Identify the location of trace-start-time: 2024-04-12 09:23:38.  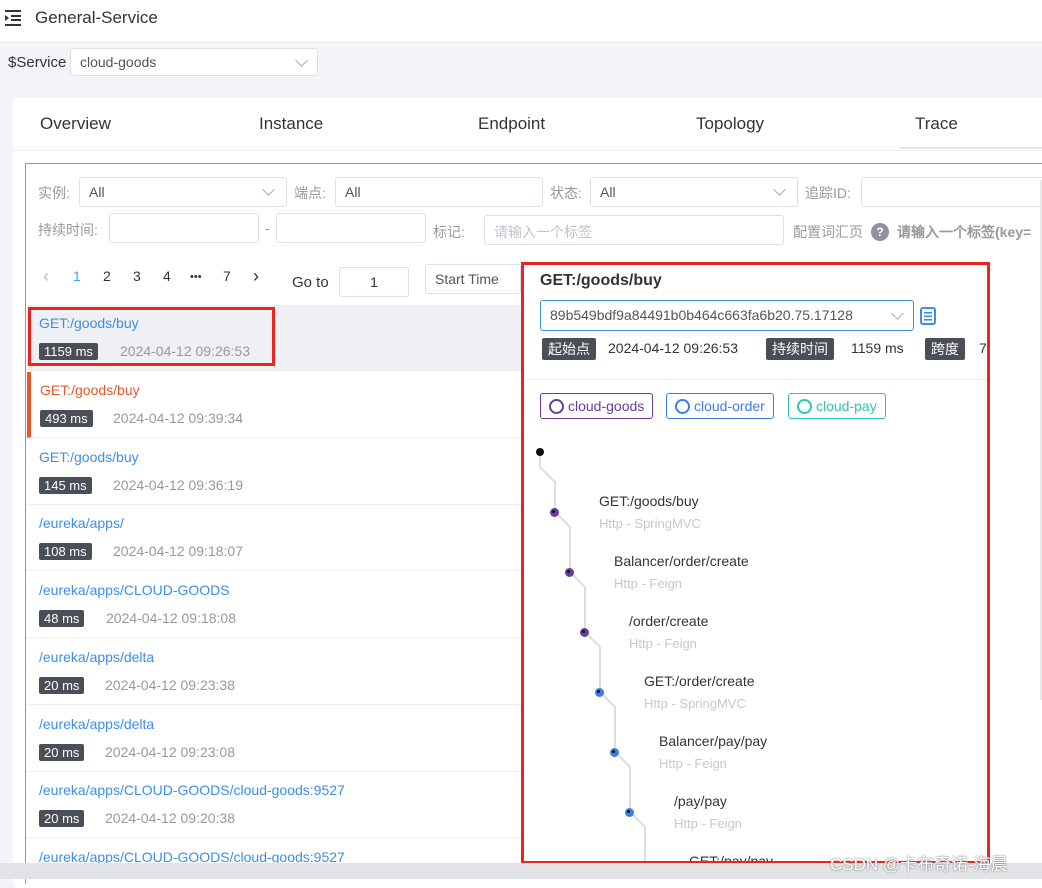
(170, 685).